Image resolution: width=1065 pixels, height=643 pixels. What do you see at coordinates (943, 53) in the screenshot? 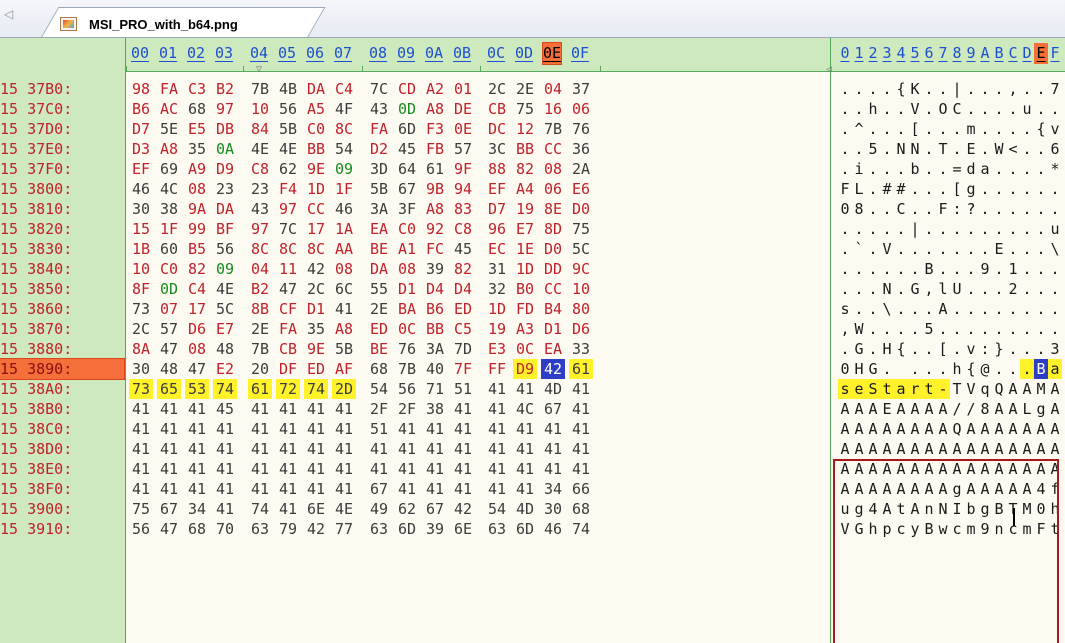
I see `text-column-header-7: 7` at bounding box center [943, 53].